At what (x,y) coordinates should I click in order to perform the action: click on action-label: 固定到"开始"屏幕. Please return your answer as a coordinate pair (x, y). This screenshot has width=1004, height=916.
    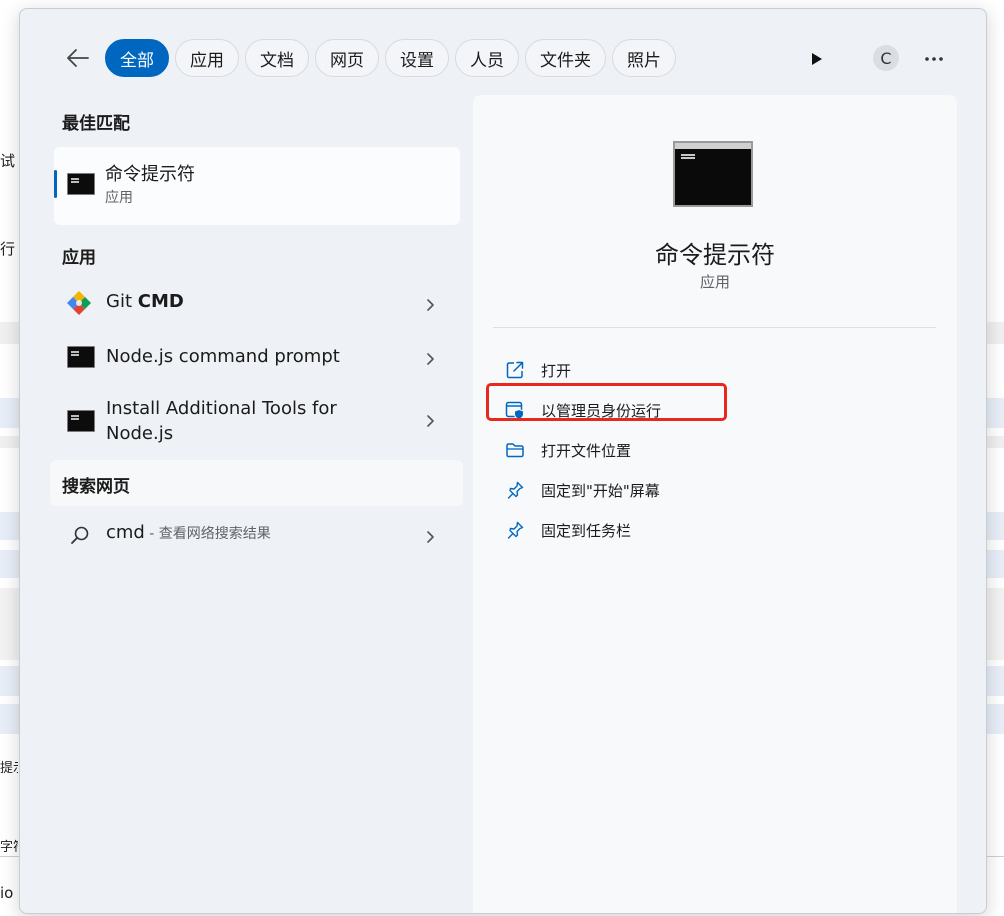
    Looking at the image, I should click on (600, 490).